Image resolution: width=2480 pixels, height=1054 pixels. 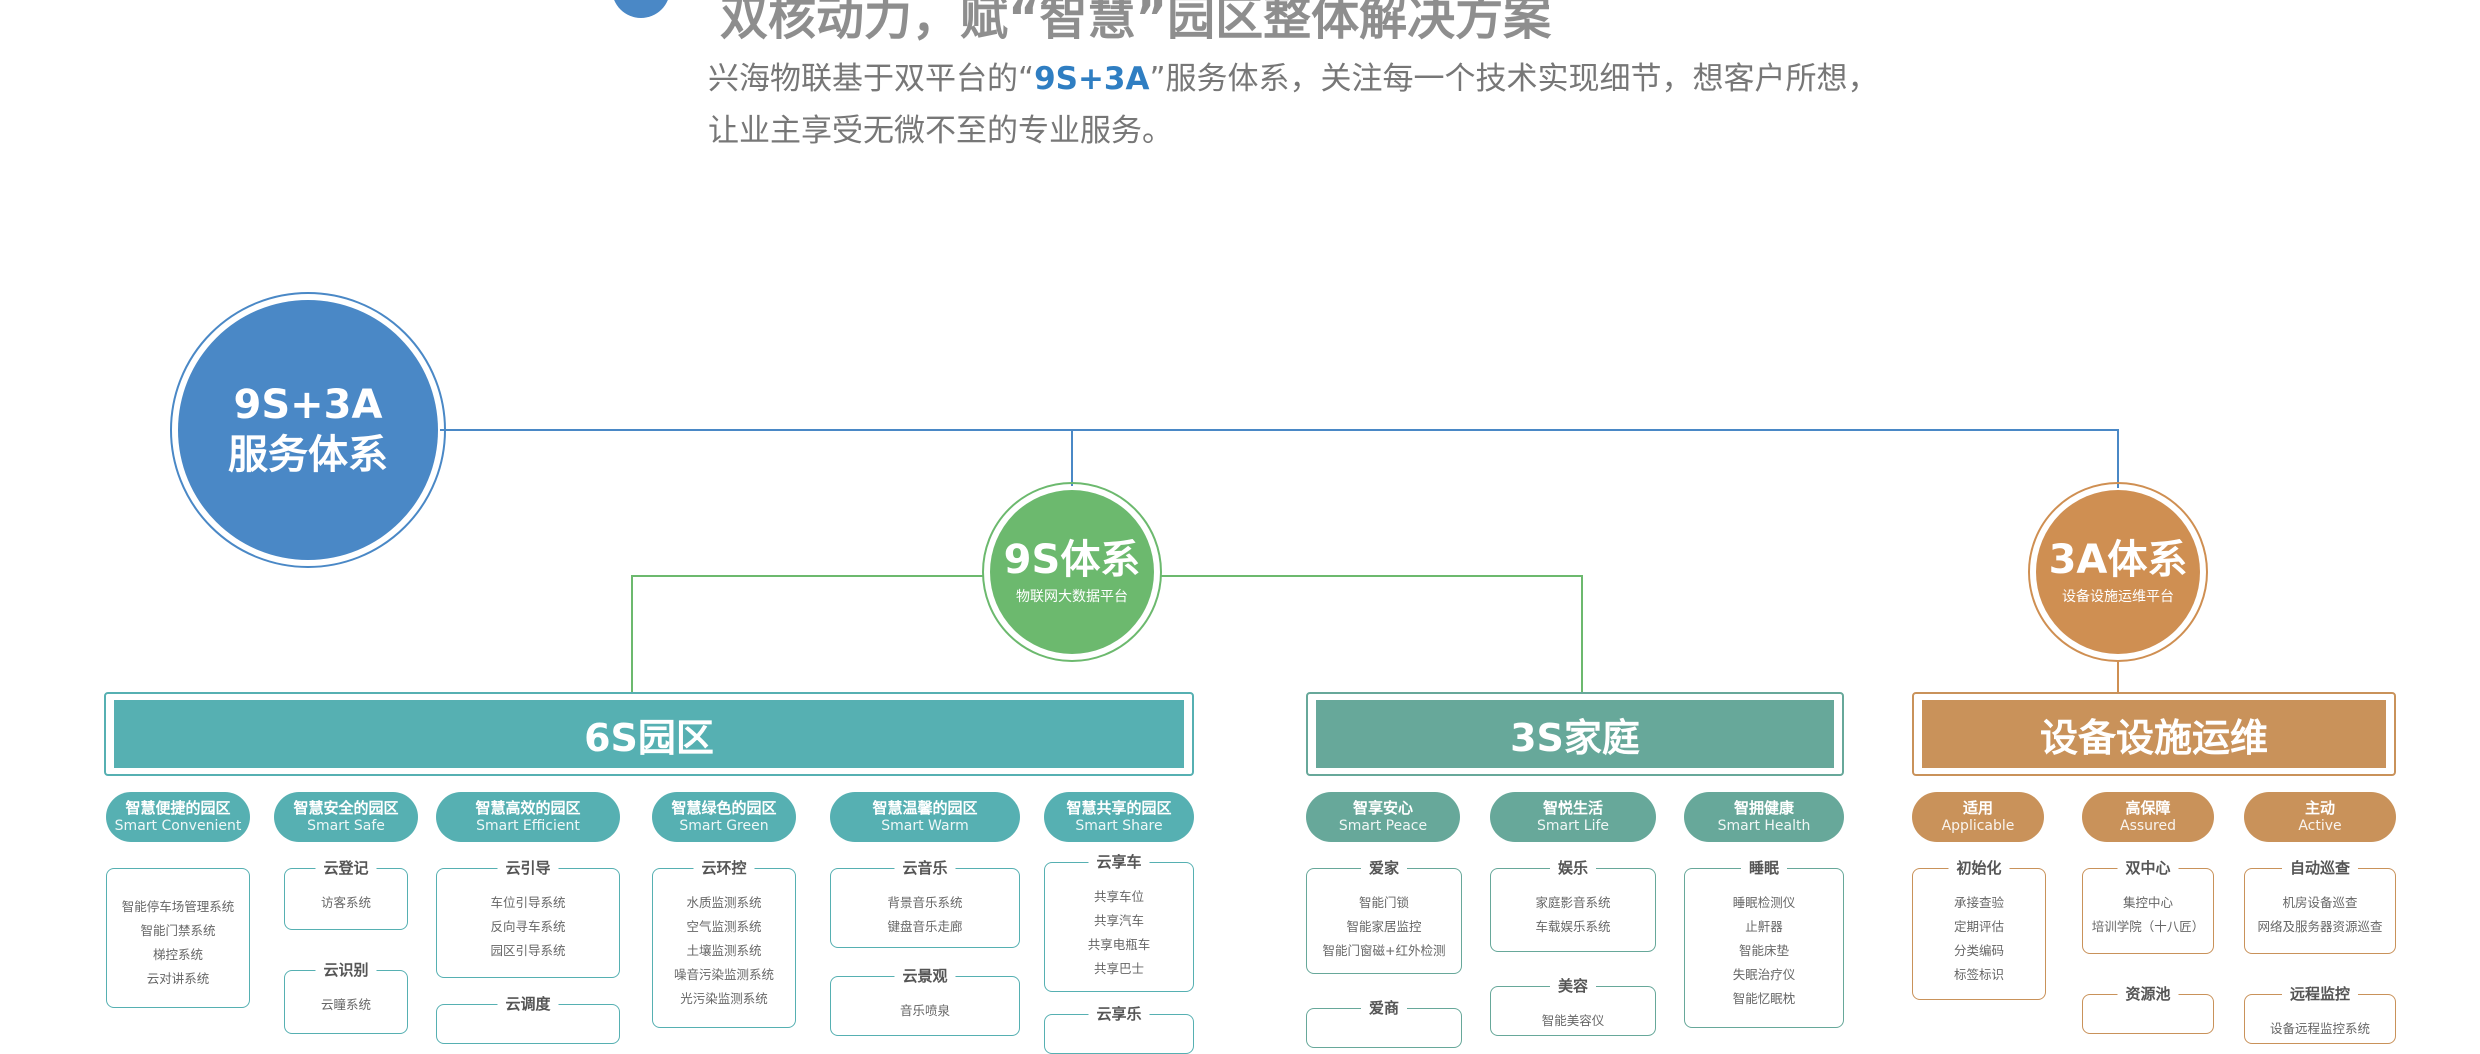 I want to click on pill-smart-warm: 智慧温馨的园区 Smart Warm, so click(x=925, y=817).